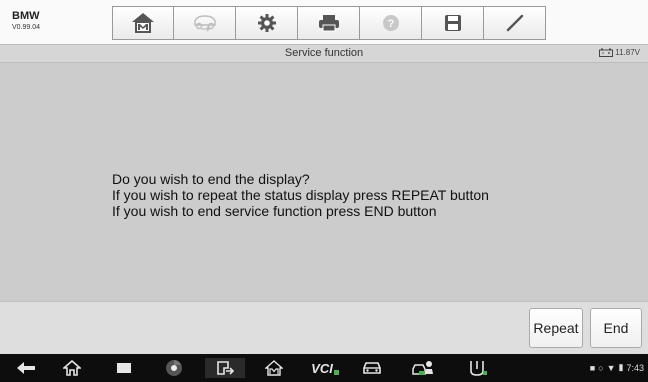 This screenshot has width=648, height=382. I want to click on back-icon, so click(26, 368).